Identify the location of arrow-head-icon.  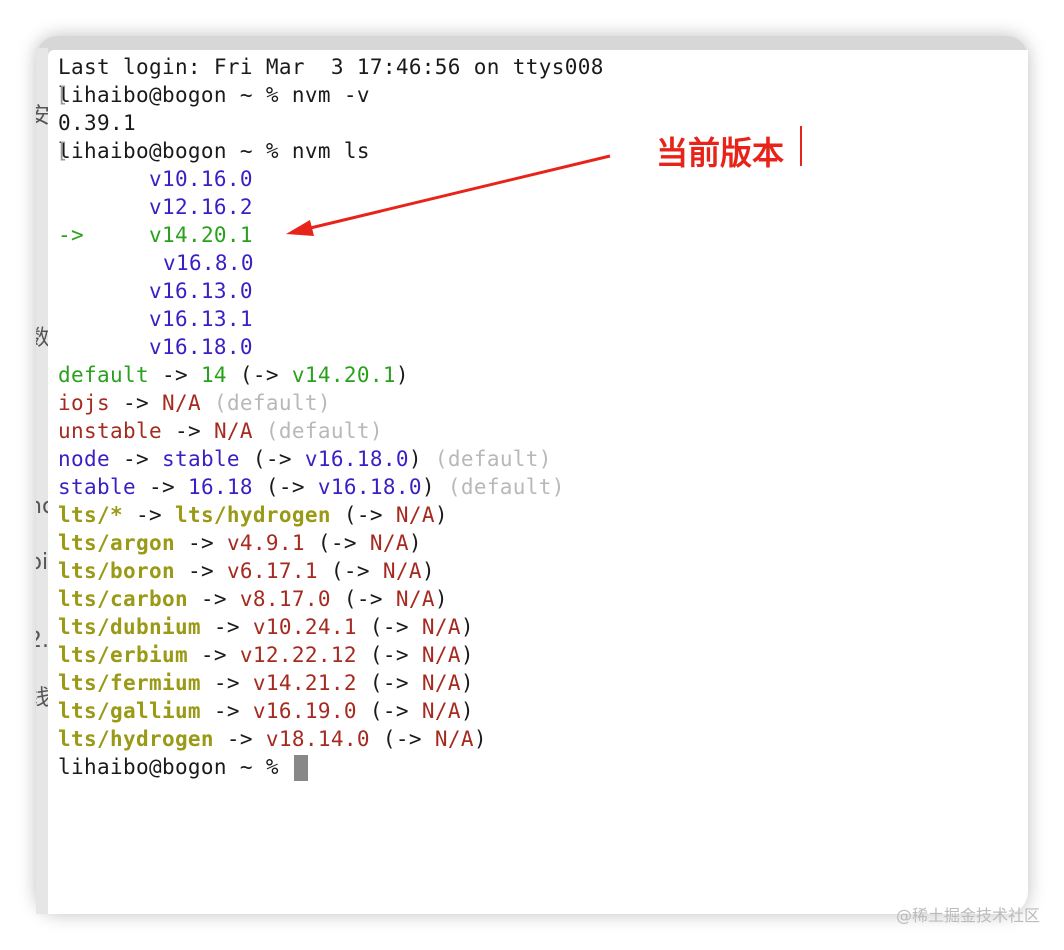
(300, 228).